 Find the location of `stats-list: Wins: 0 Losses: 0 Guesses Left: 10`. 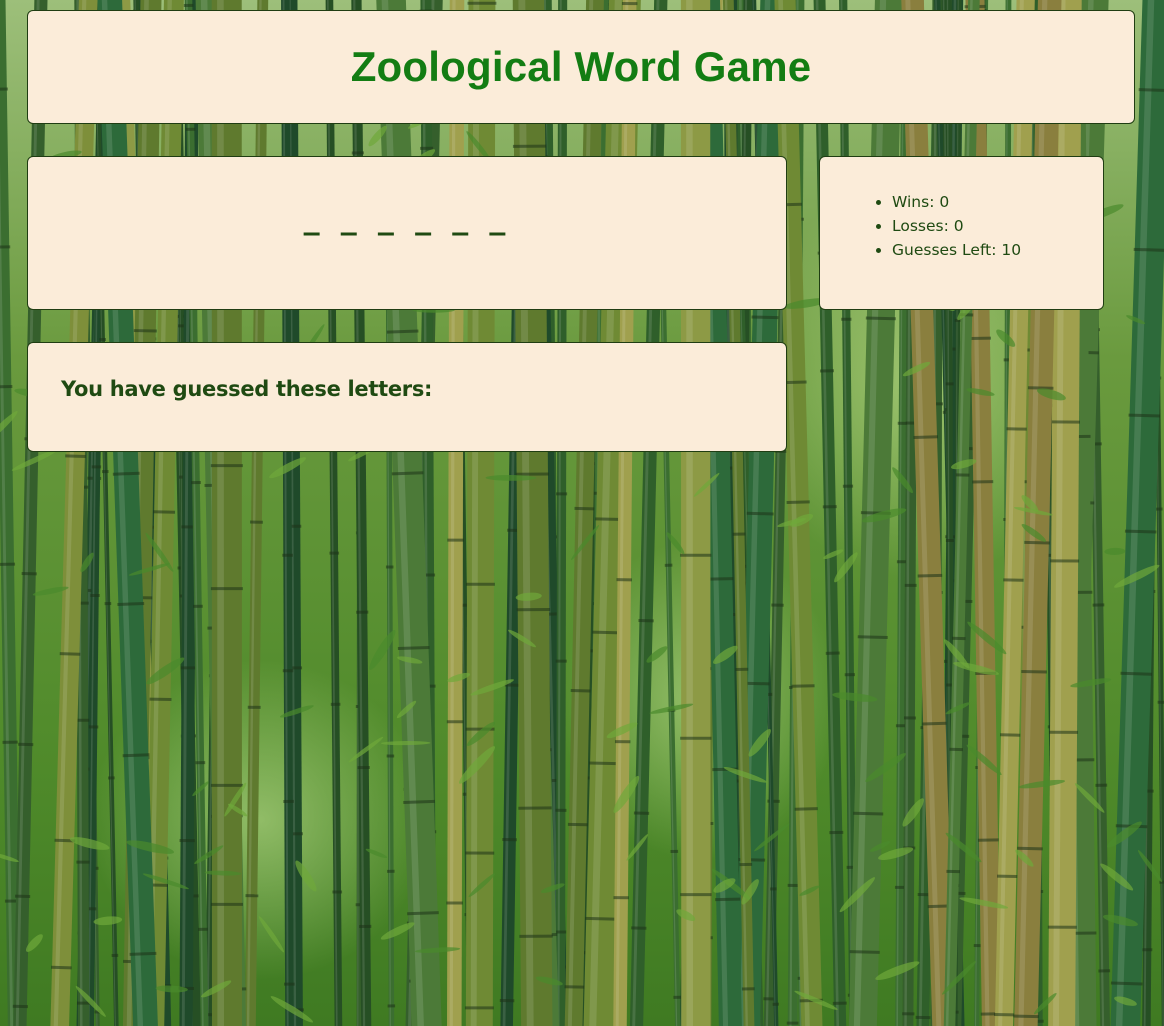

stats-list: Wins: 0 Losses: 0 Guesses Left: 10 is located at coordinates (945, 226).